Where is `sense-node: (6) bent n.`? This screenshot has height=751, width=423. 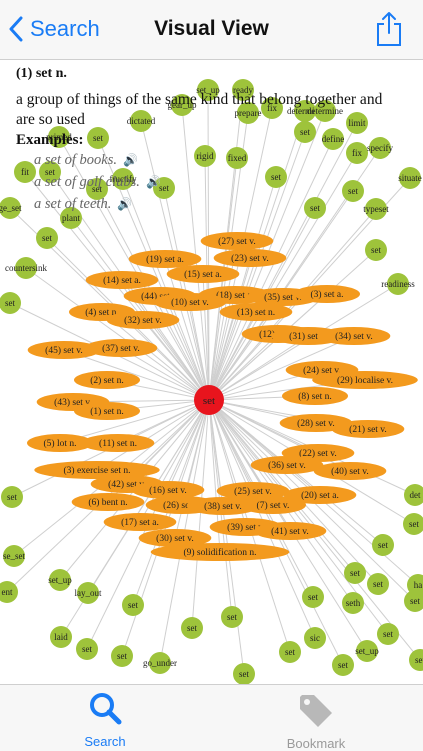 sense-node: (6) bent n. is located at coordinates (108, 502).